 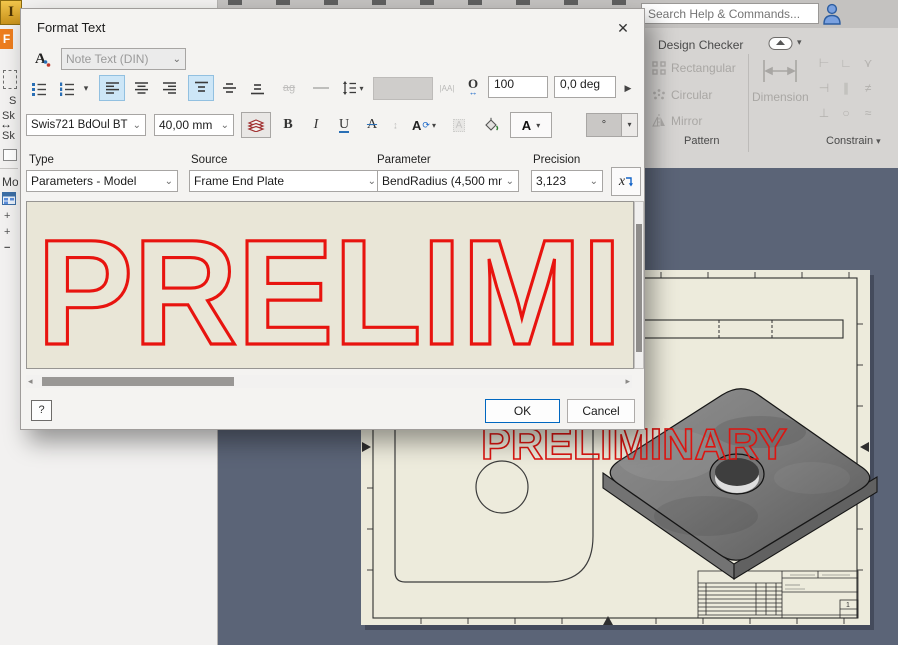 I want to click on type-select: Parameters - Model ⌄, so click(x=102, y=181).